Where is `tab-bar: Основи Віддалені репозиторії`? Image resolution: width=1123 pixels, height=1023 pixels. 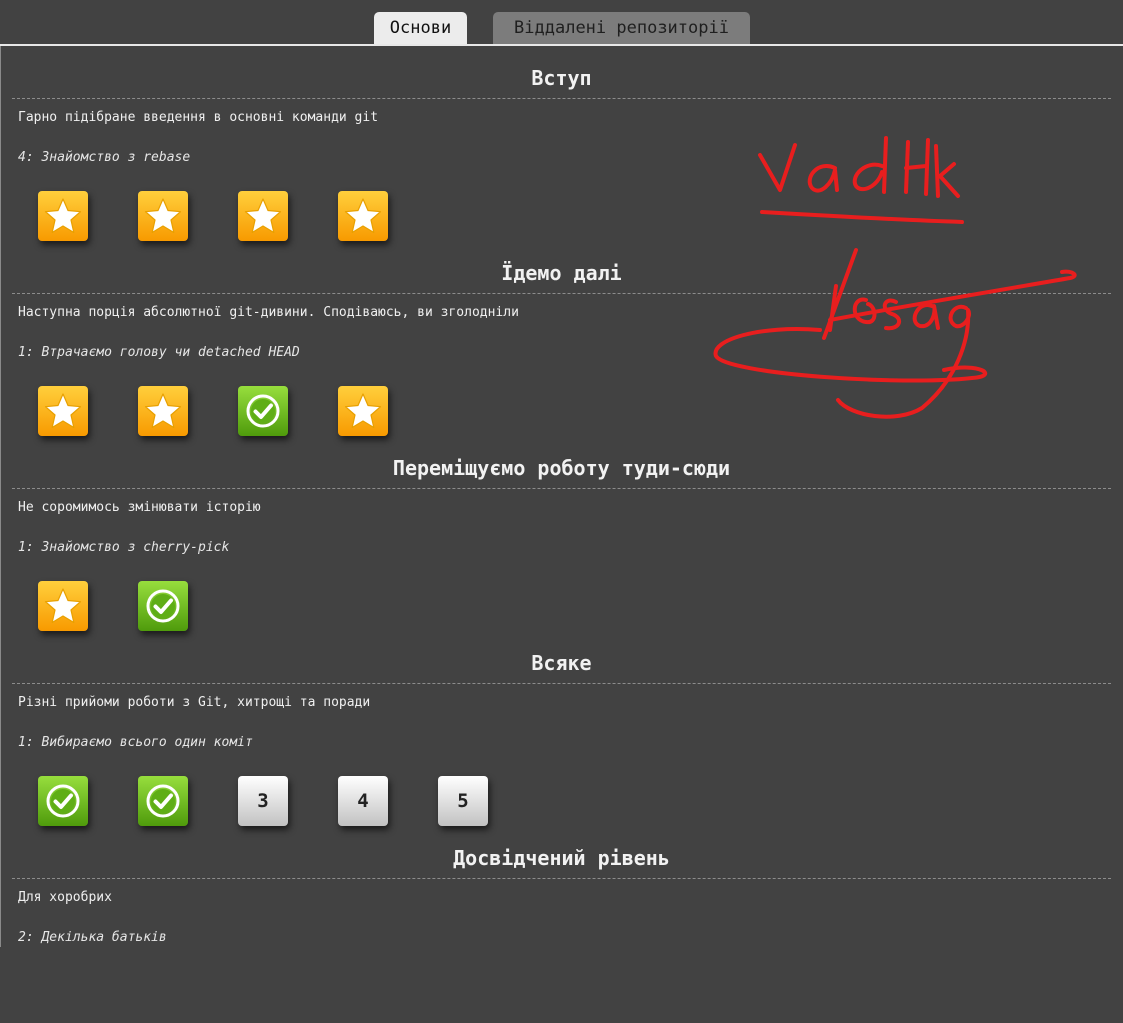 tab-bar: Основи Віддалені репозиторії is located at coordinates (561, 23).